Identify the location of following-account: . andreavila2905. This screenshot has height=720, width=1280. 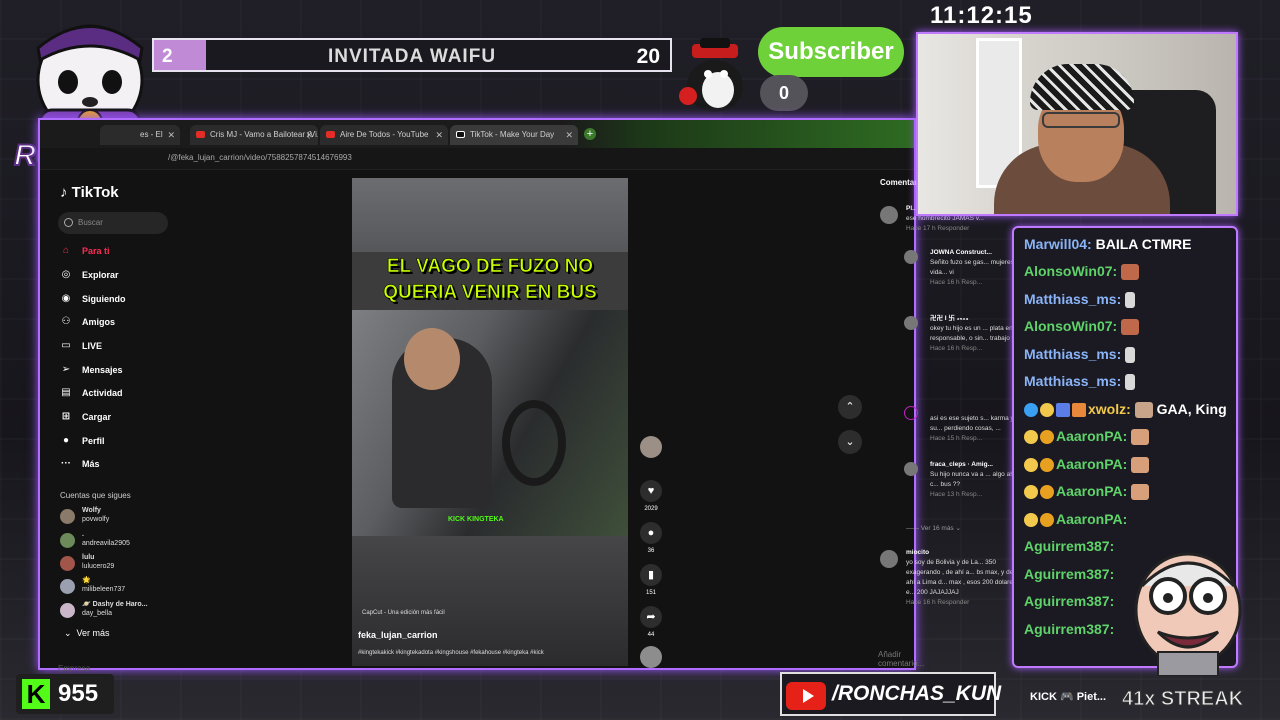
(95, 541).